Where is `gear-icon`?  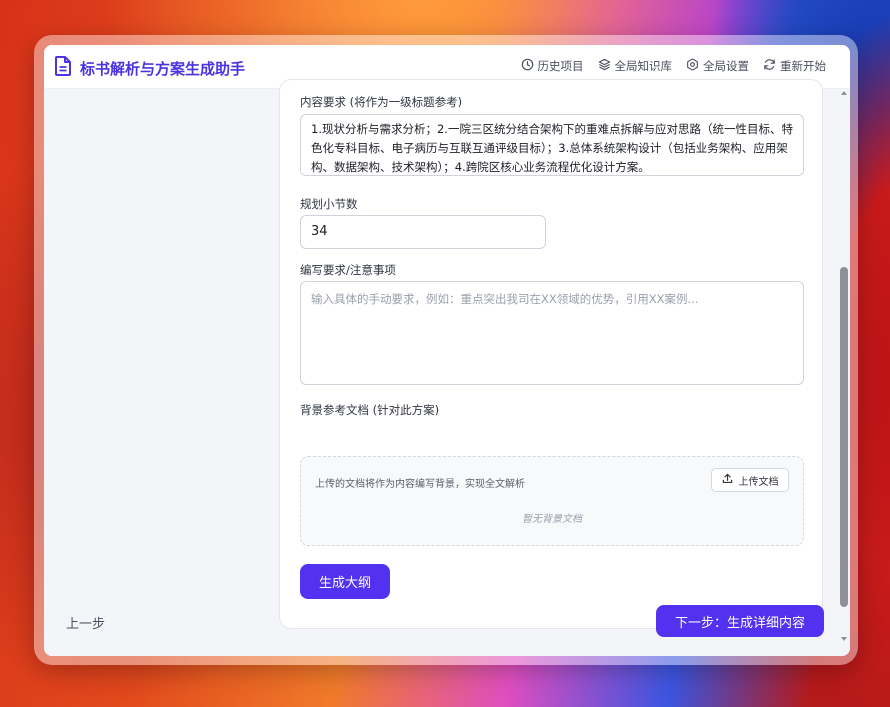 gear-icon is located at coordinates (692, 66).